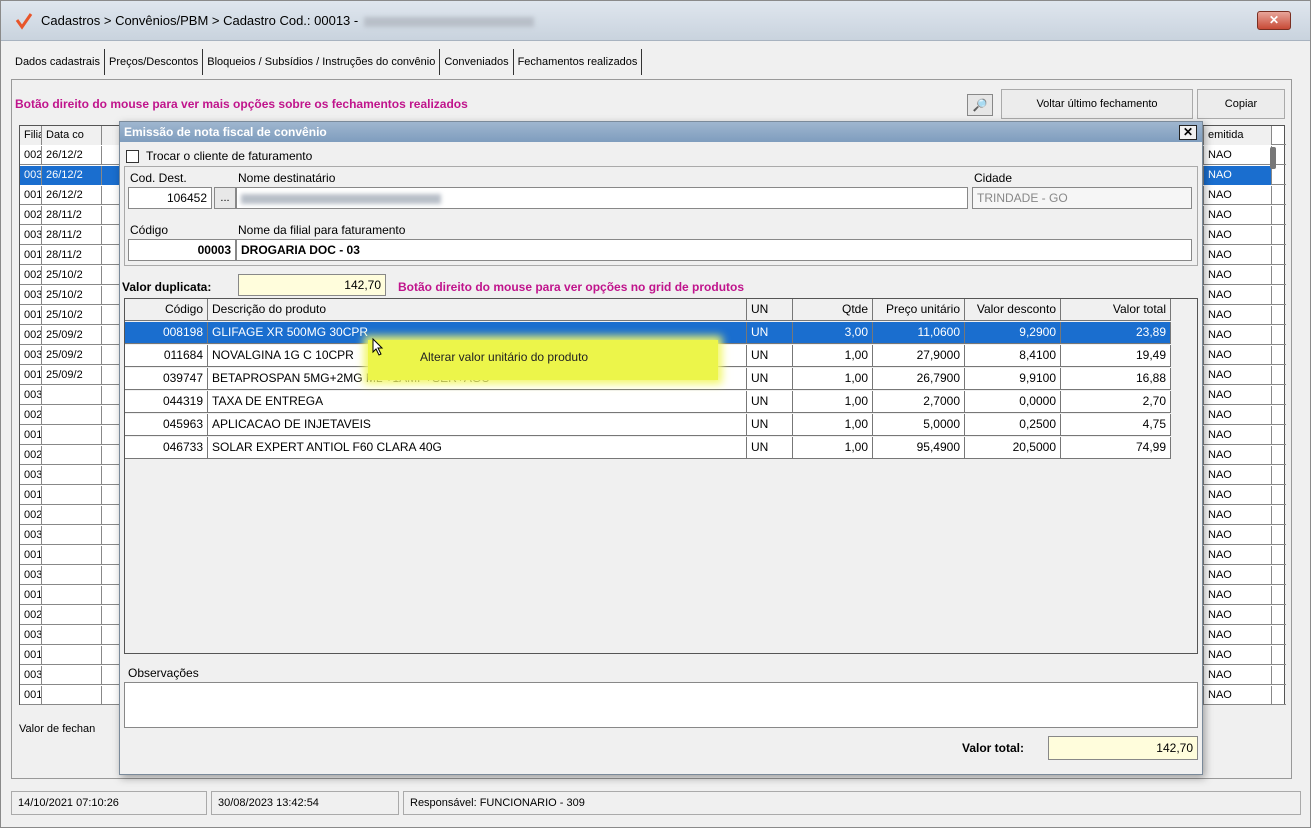 The width and height of the screenshot is (1311, 828). Describe the element at coordinates (1013, 379) in the screenshot. I see `product-cell-desconto: 9,9100` at that location.